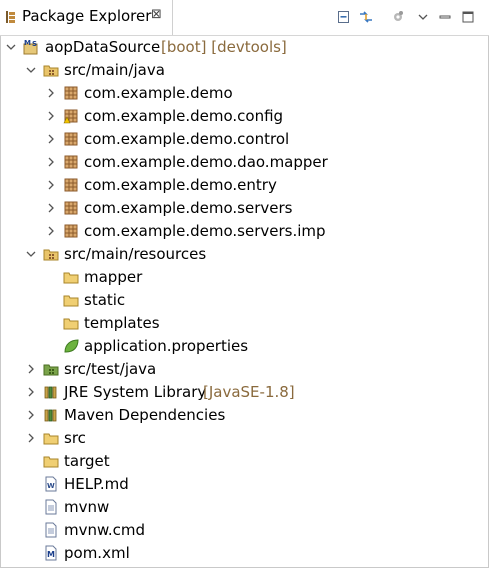 This screenshot has height=568, width=489. What do you see at coordinates (51, 370) in the screenshot?
I see `test-source-folder-icon` at bounding box center [51, 370].